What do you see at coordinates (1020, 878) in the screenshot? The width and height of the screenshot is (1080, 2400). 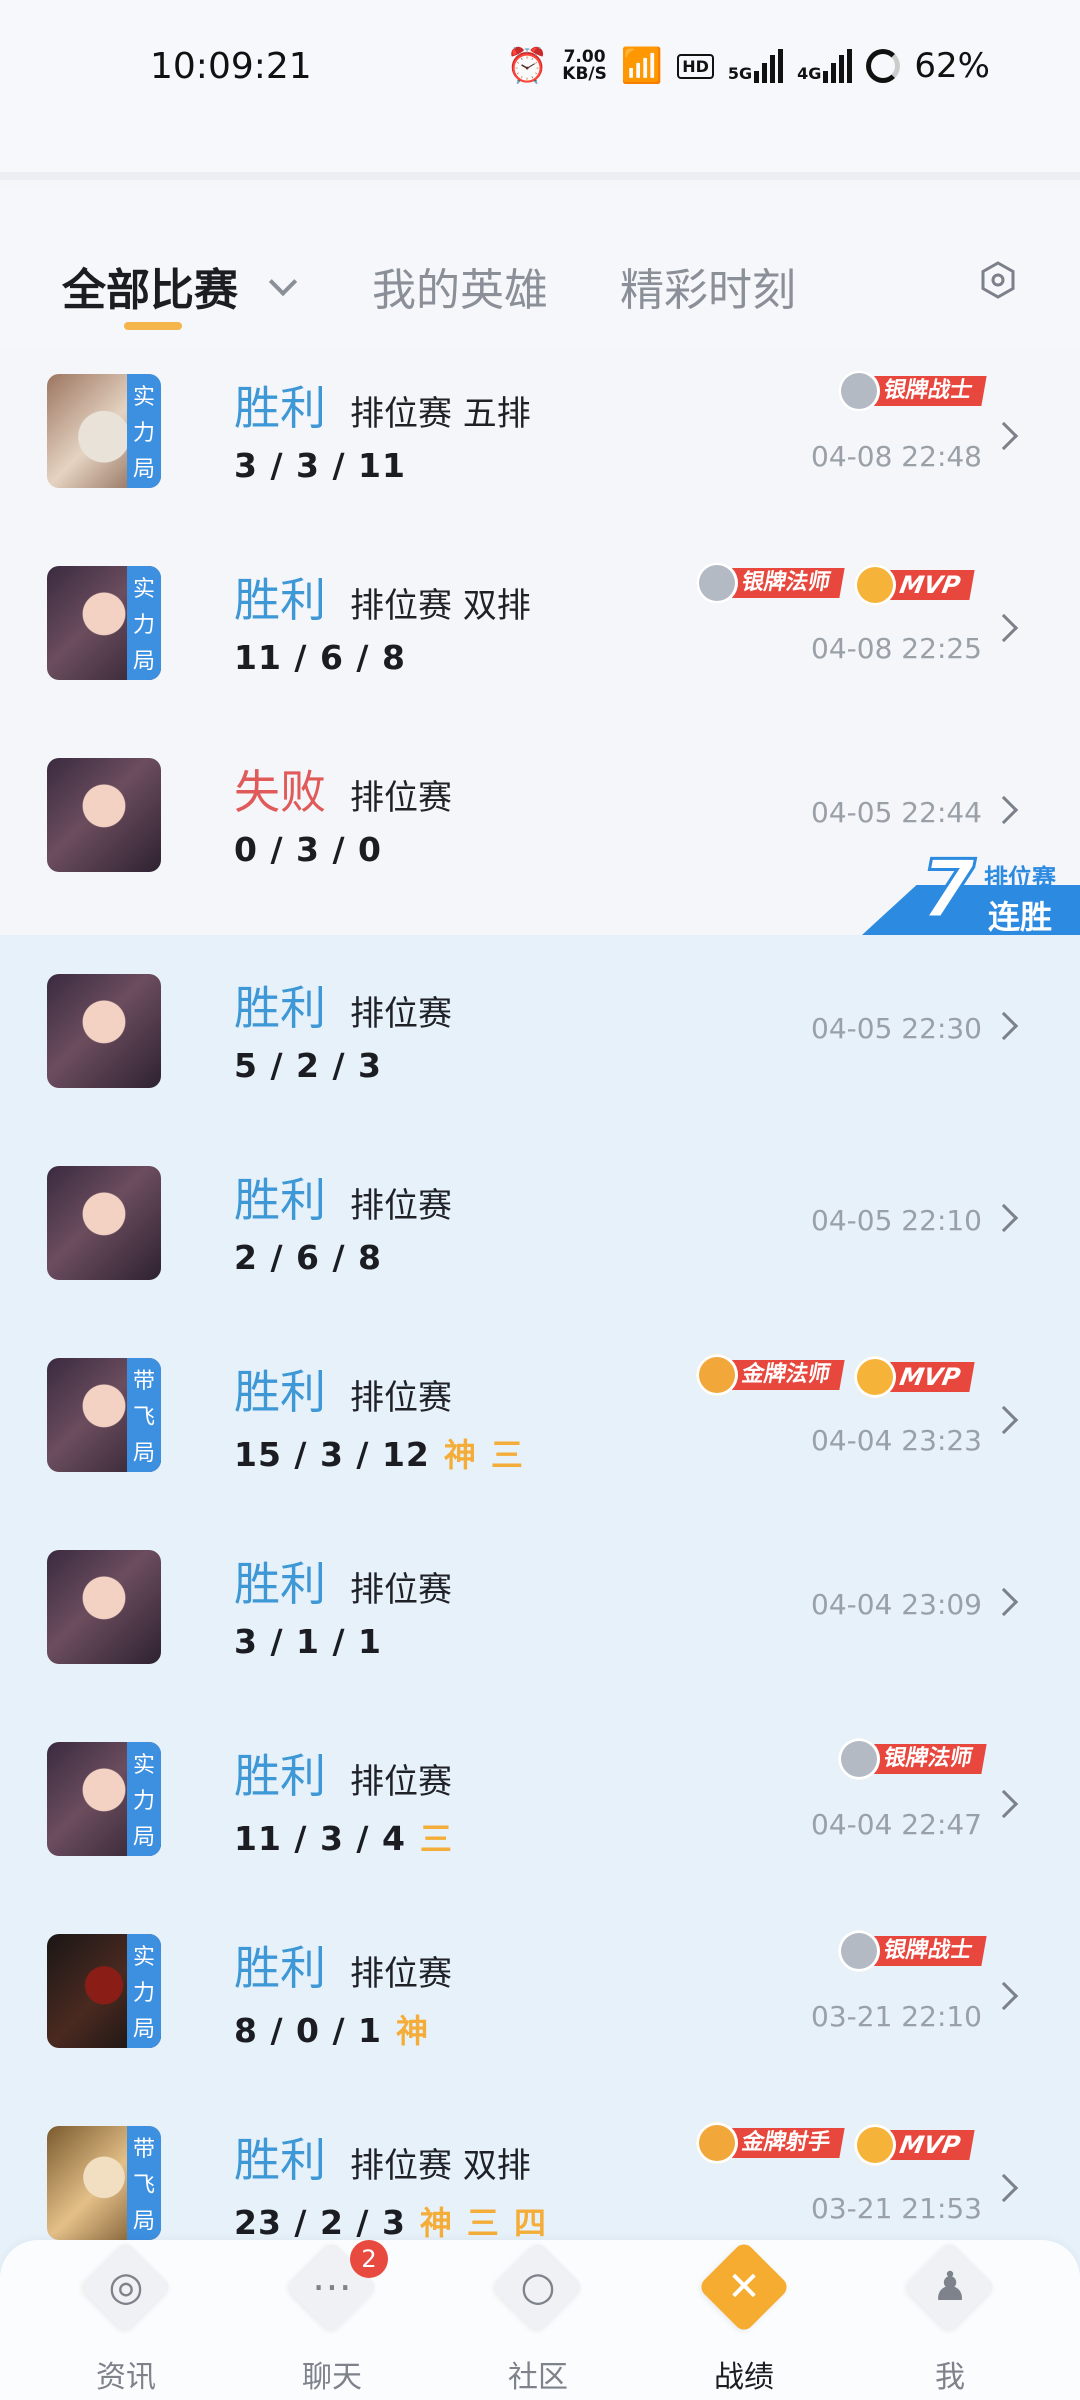 I see `streak-type: 排位赛` at bounding box center [1020, 878].